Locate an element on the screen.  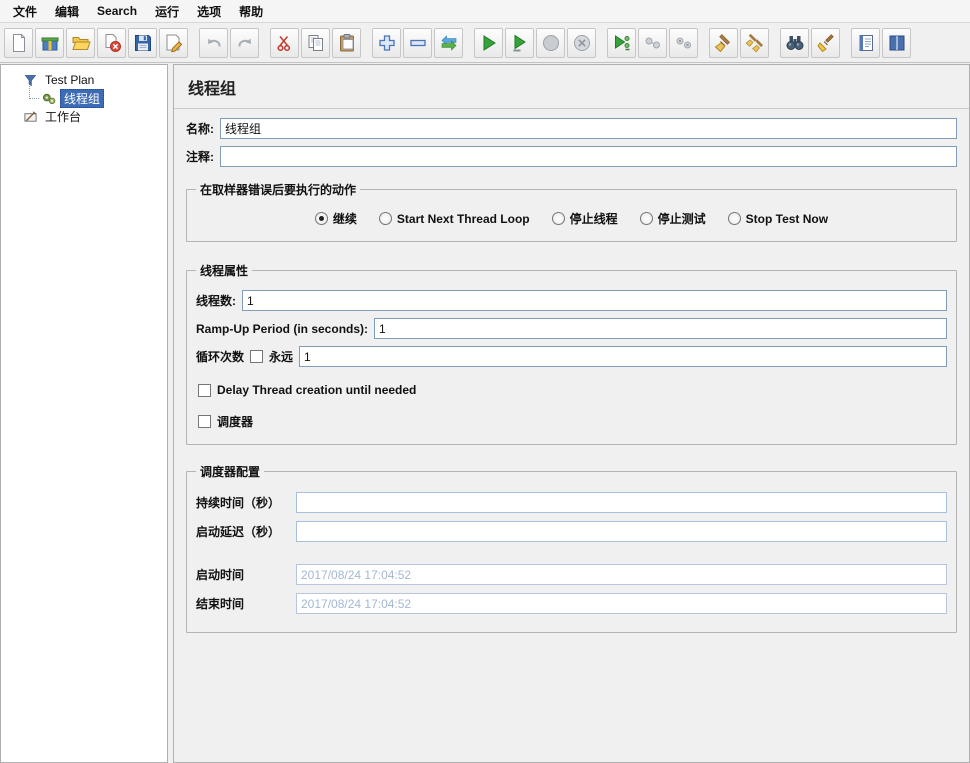
loop-count-input is located at coordinates (623, 356).